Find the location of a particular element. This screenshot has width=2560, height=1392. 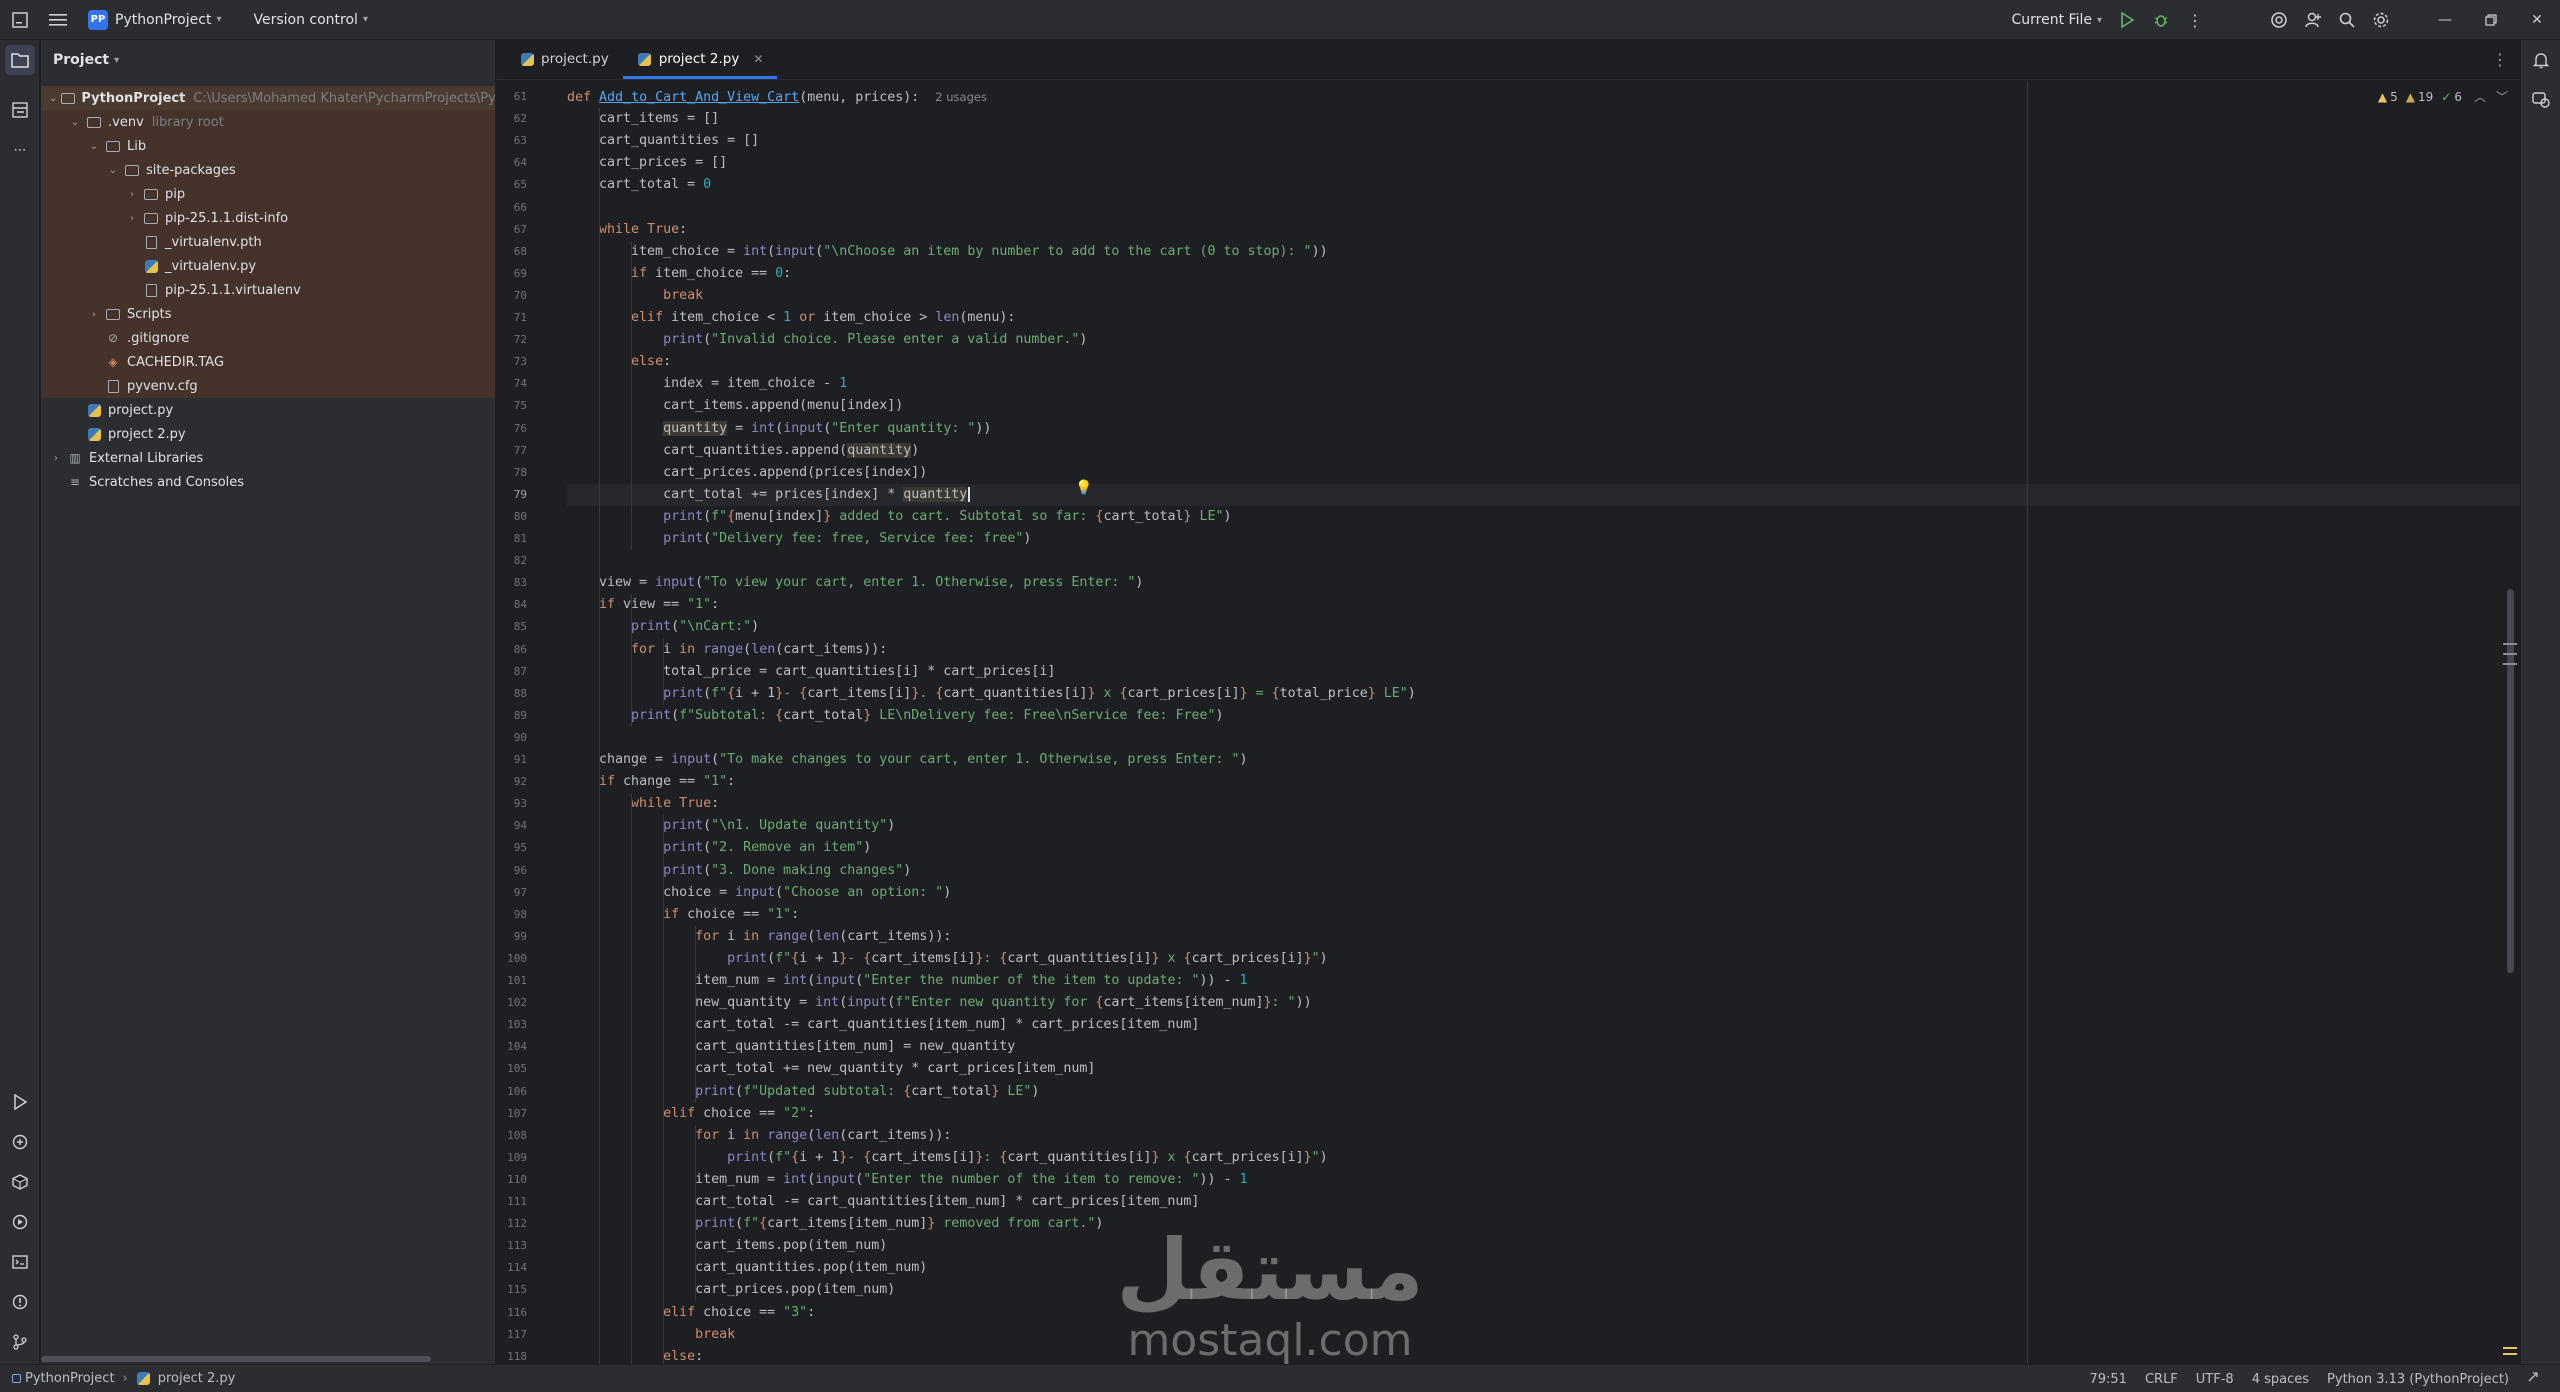

more-actions-icon: ⋮ is located at coordinates (2195, 20).